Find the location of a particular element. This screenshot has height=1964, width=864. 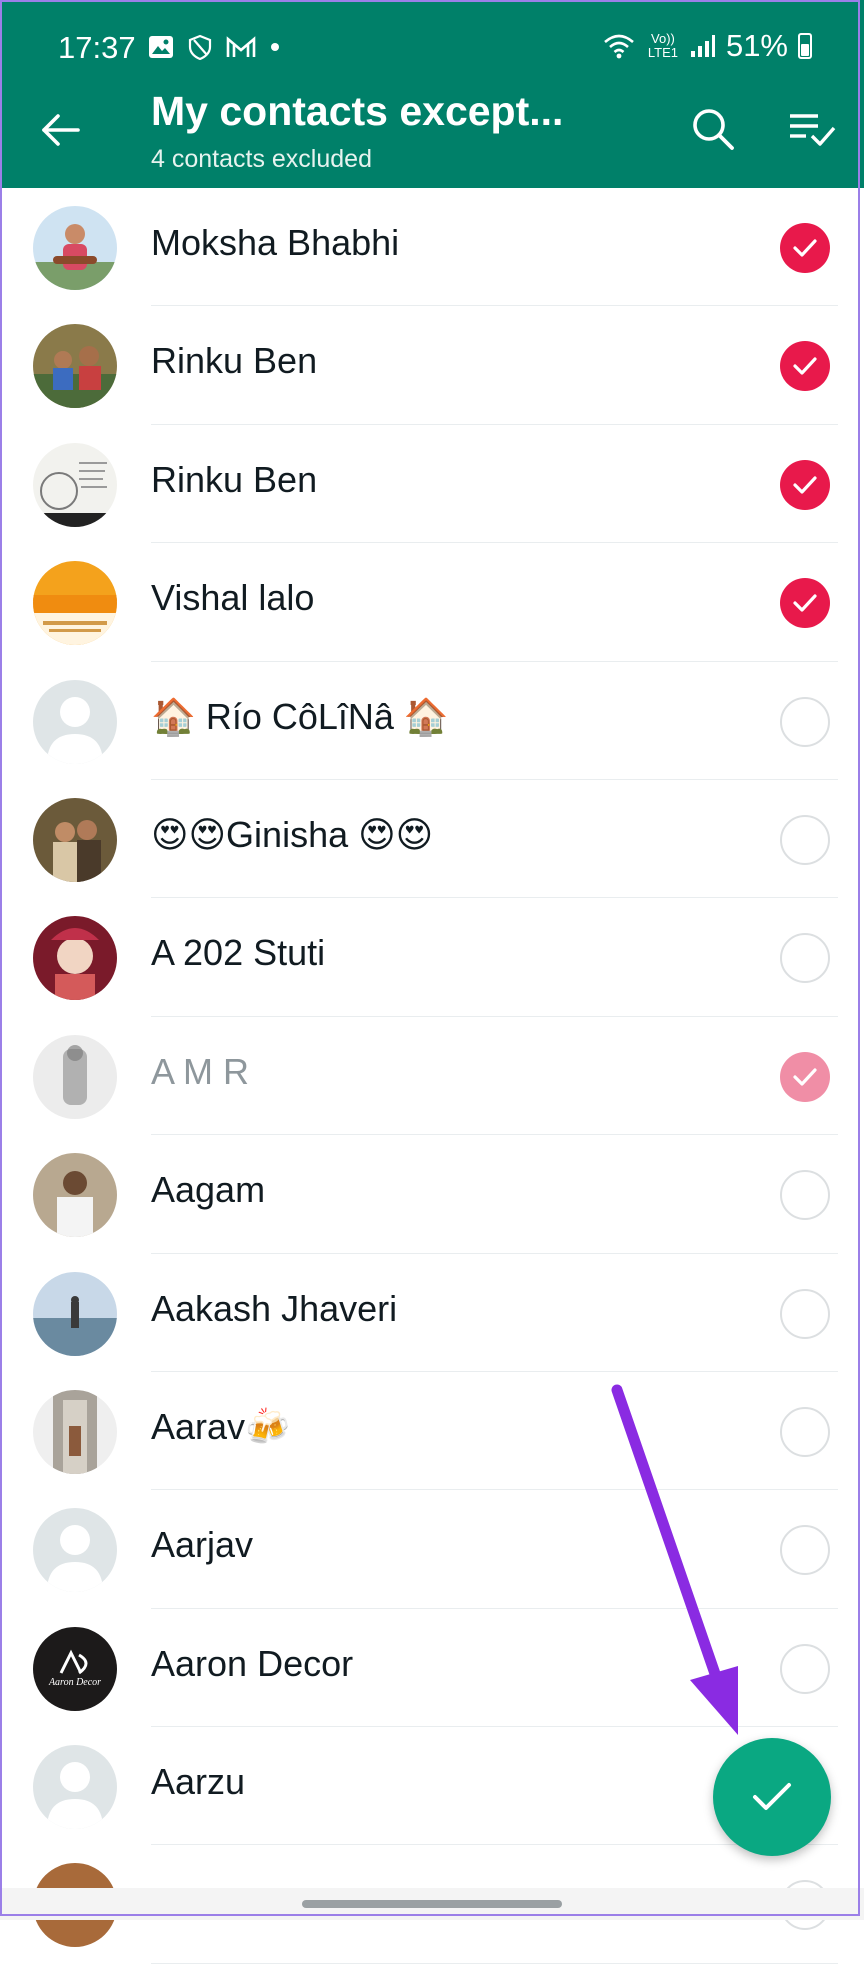

contact-row: 😍😍Ginisha 😍😍 is located at coordinates (432, 839).